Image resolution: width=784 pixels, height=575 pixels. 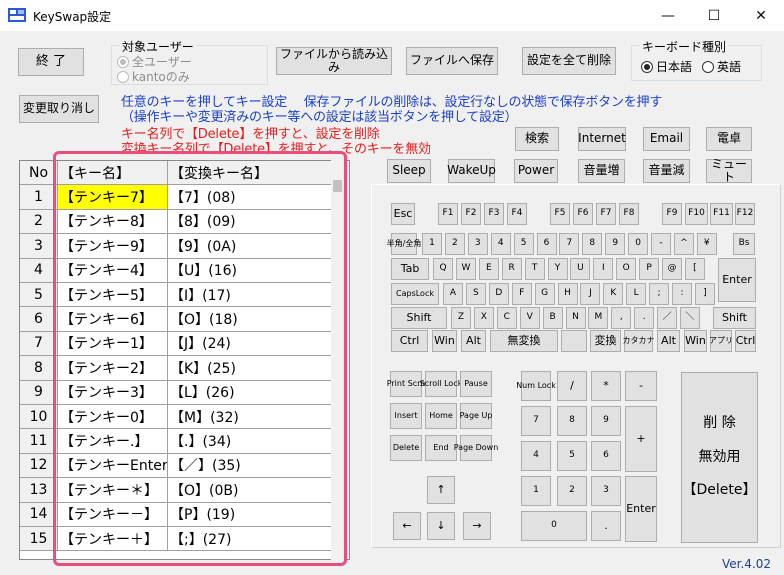 What do you see at coordinates (575, 318) in the screenshot?
I see `key-z-6: N` at bounding box center [575, 318].